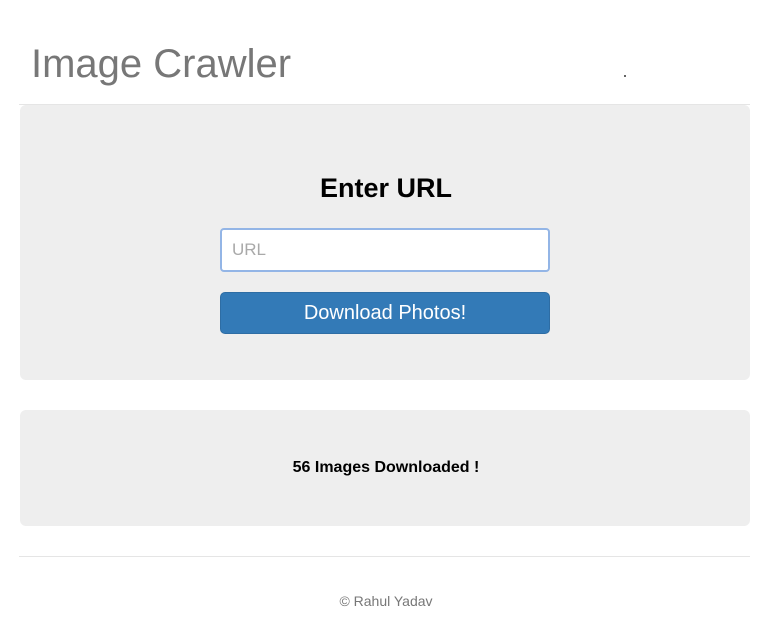 Image resolution: width=772 pixels, height=627 pixels. What do you see at coordinates (384, 556) in the screenshot?
I see `footer-divider` at bounding box center [384, 556].